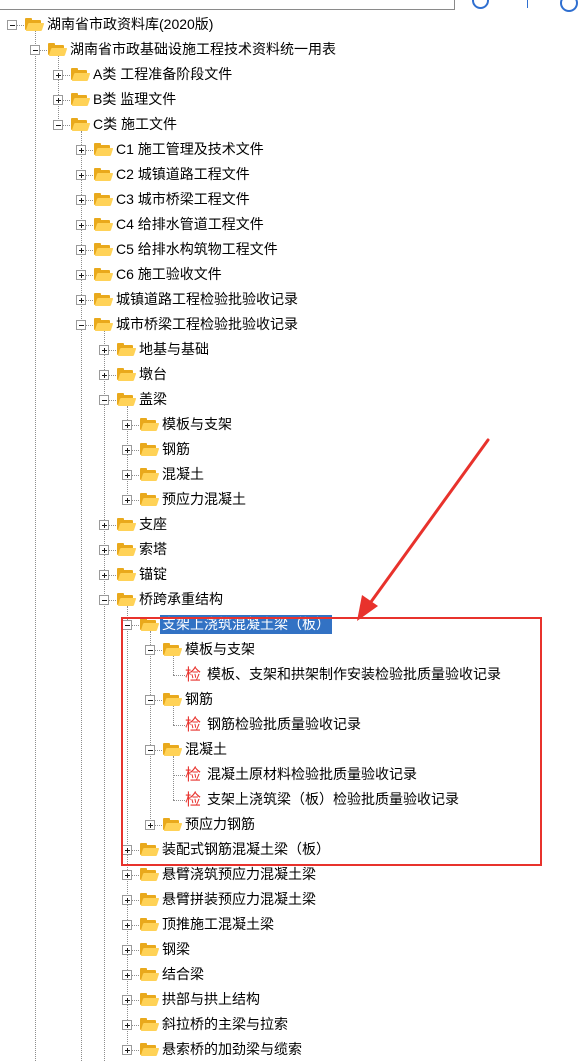 The image size is (586, 1061). What do you see at coordinates (246, 849) in the screenshot?
I see `tree-node-label: 装配式钢筋混凝土梁（板）` at bounding box center [246, 849].